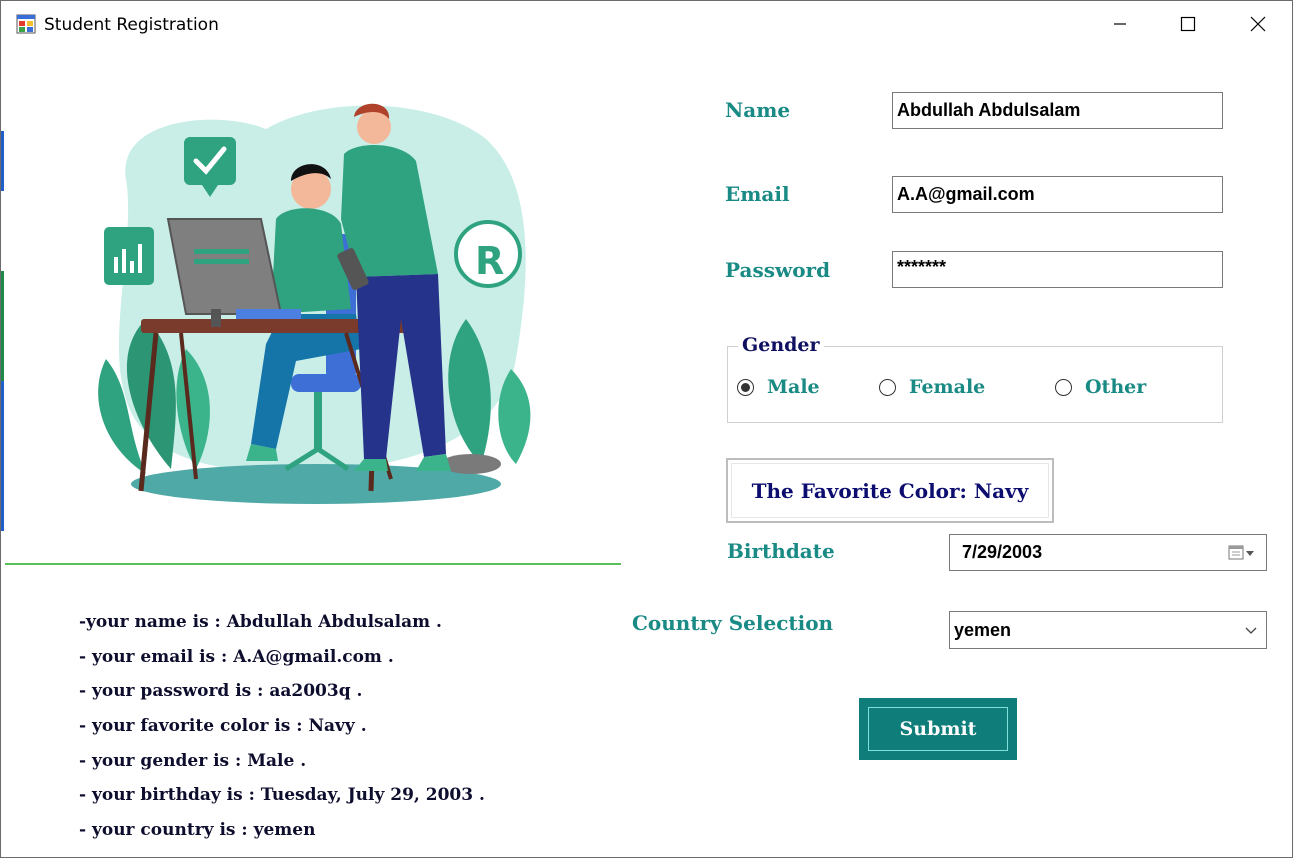 The height and width of the screenshot is (858, 1293). I want to click on minimize-icon, so click(1120, 24).